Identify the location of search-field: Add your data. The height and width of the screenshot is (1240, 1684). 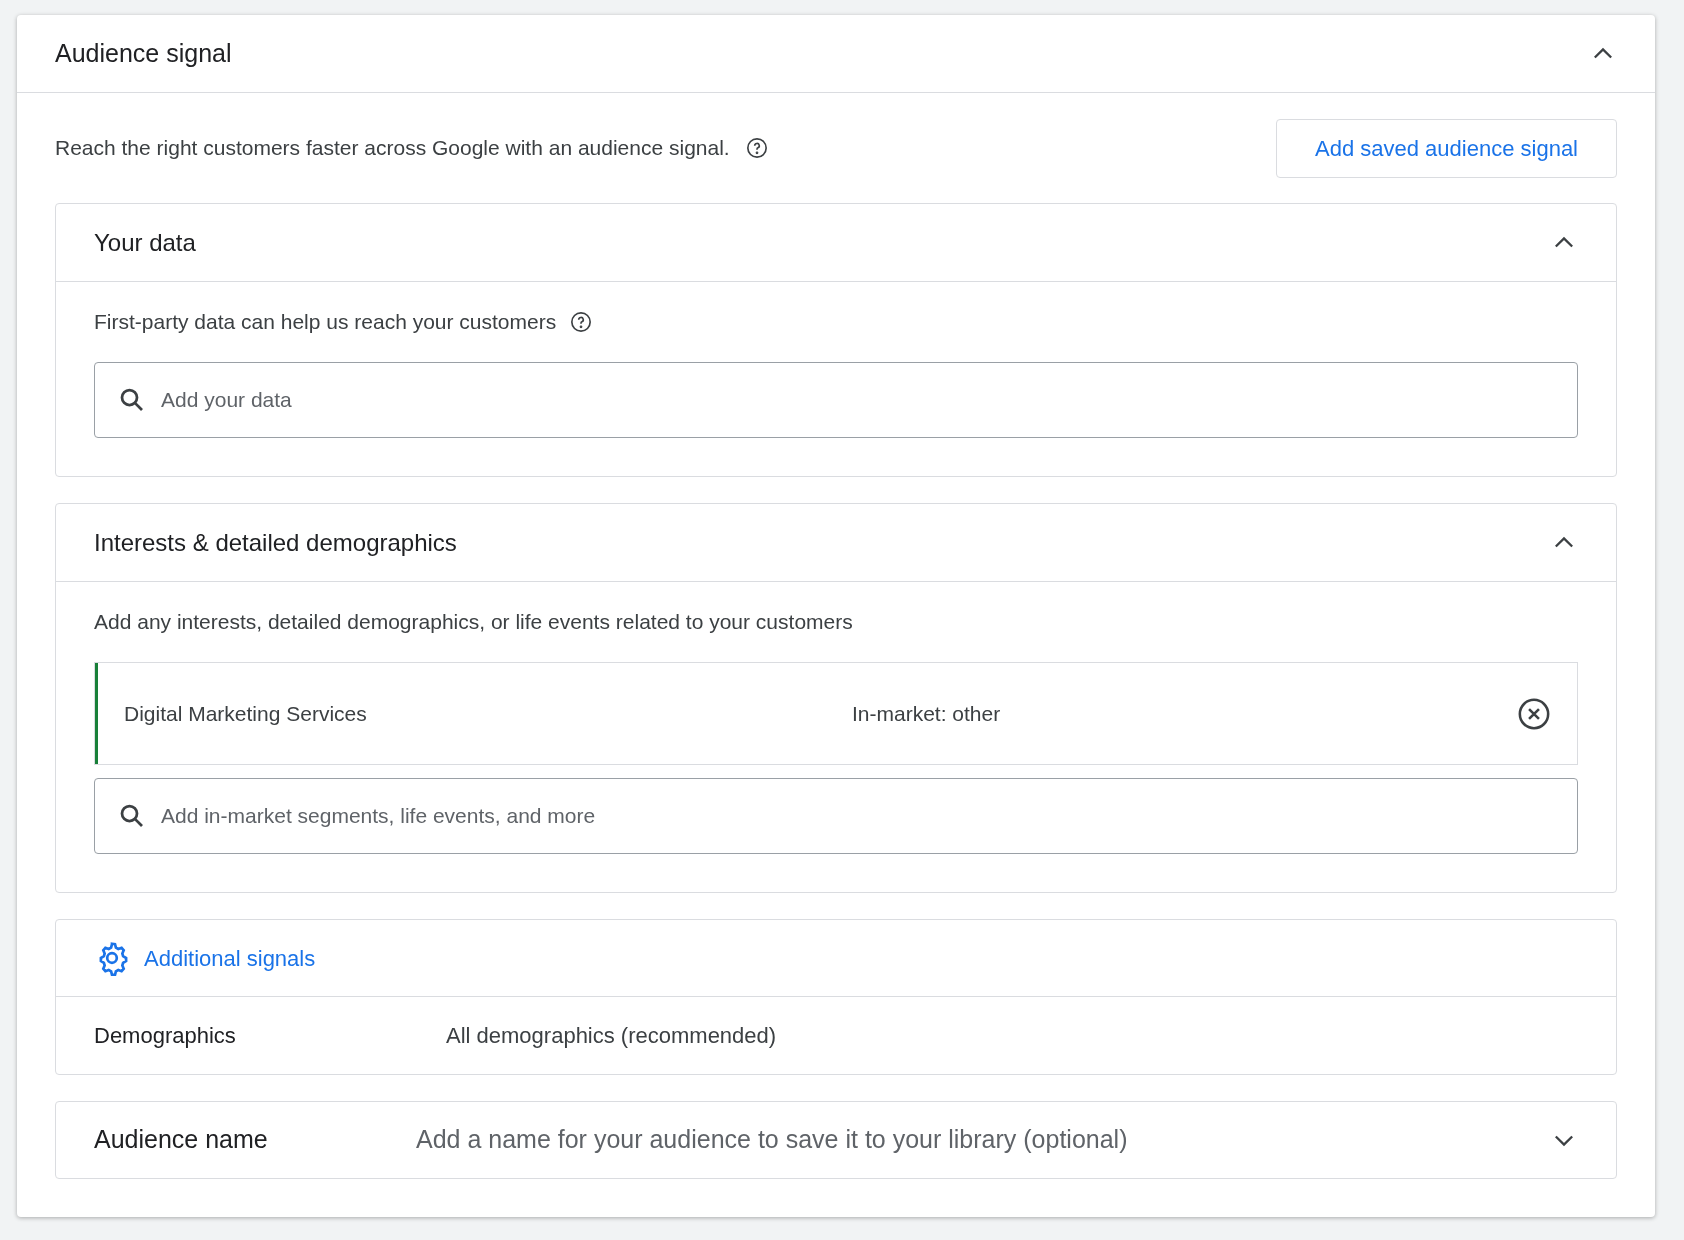
(836, 400).